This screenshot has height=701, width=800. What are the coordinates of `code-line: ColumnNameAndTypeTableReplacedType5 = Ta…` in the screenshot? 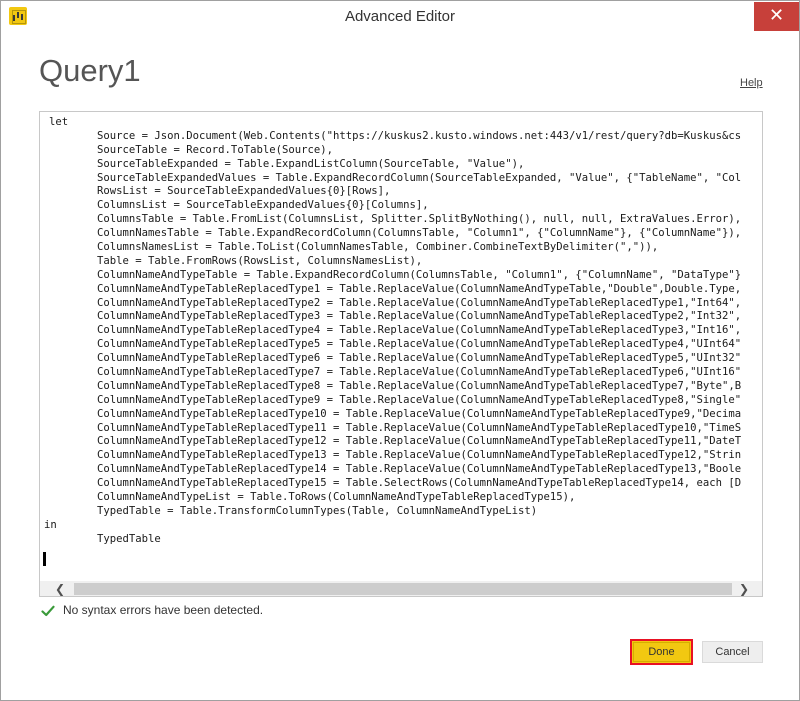 It's located at (419, 344).